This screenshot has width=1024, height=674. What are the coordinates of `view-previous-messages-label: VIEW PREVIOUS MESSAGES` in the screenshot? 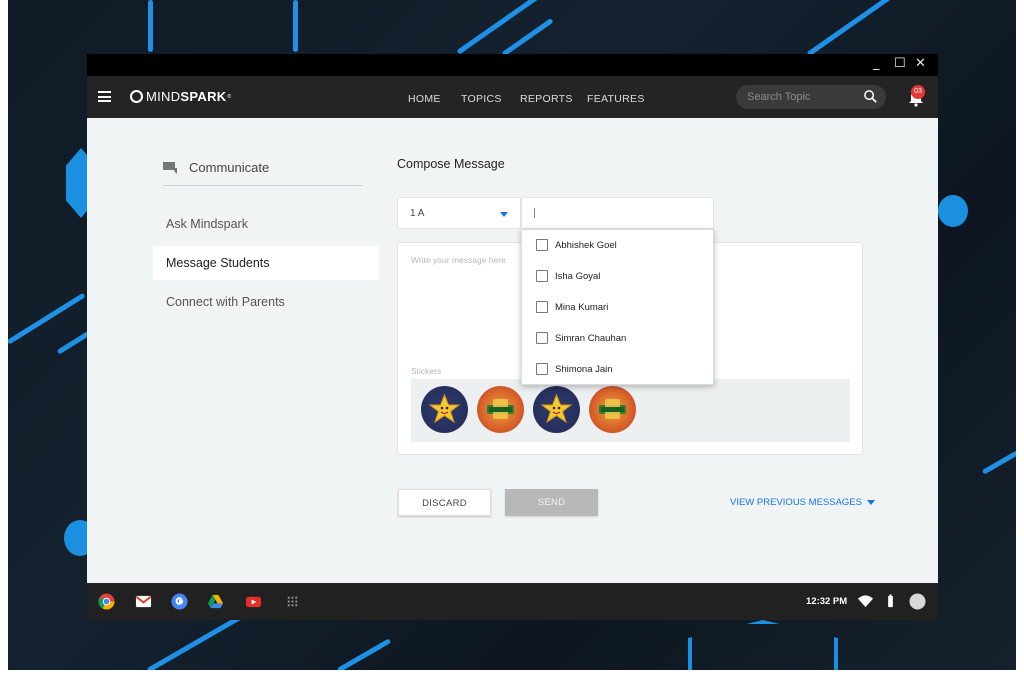 It's located at (796, 502).